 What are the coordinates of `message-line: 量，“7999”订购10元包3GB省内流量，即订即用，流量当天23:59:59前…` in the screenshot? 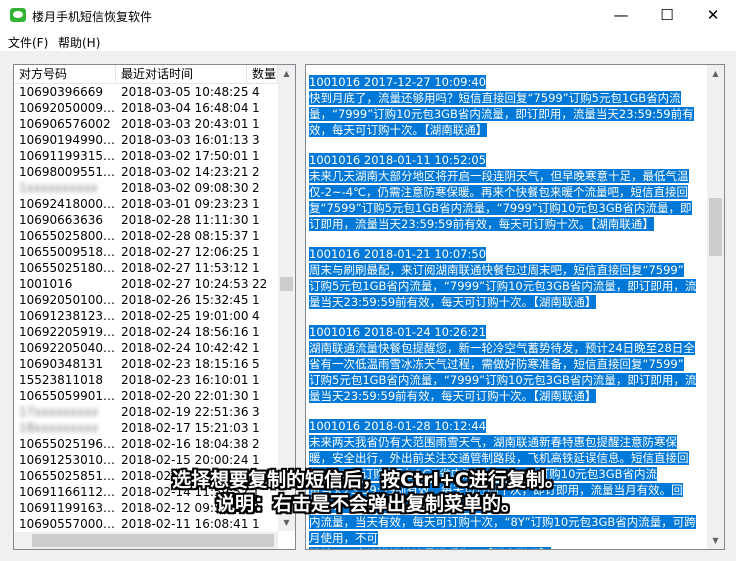 It's located at (501, 114).